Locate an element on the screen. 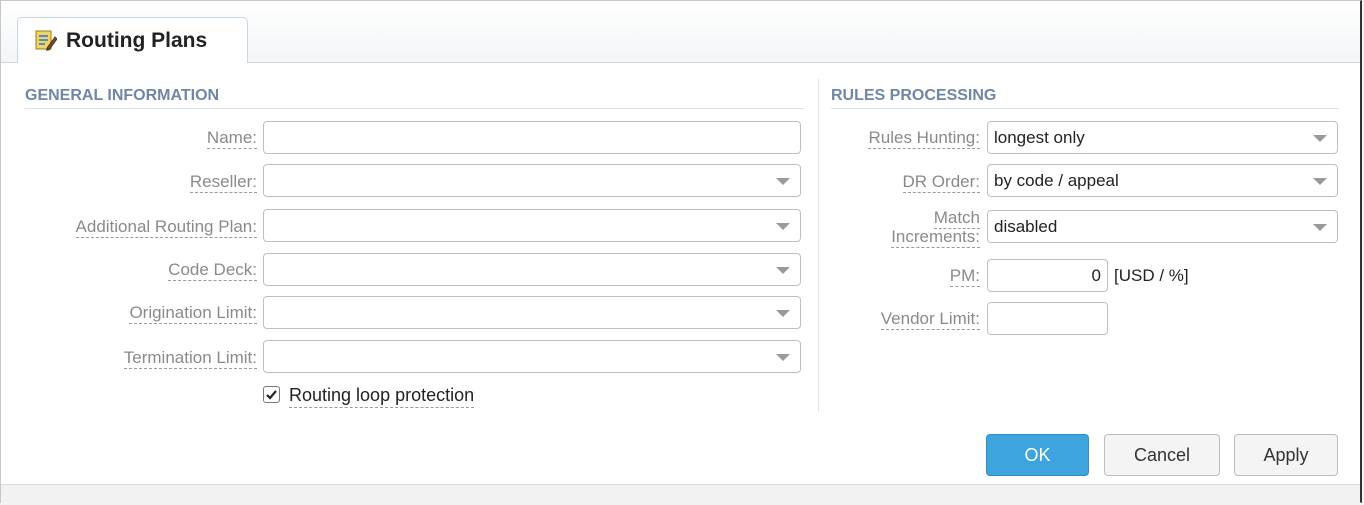 Image resolution: width=1364 pixels, height=505 pixels. routing-loop-protection-label: Routing loop protection is located at coordinates (382, 396).